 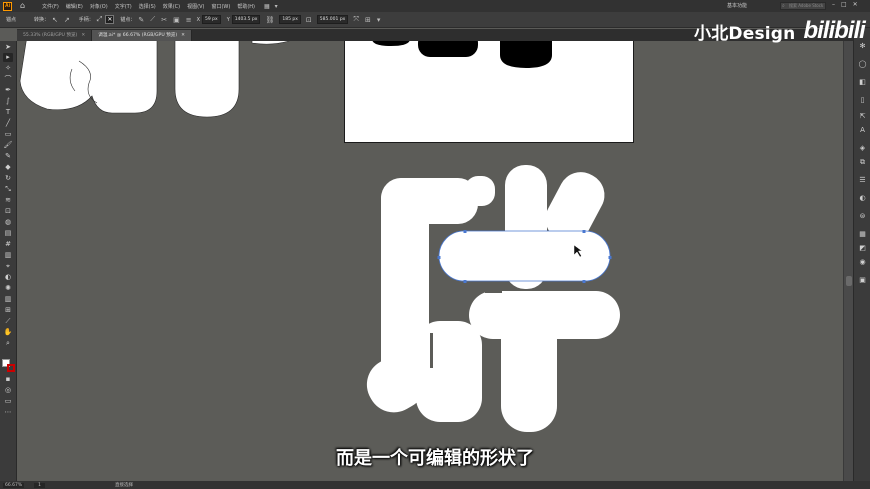 I want to click on menu-select: 选择(S), so click(x=147, y=6).